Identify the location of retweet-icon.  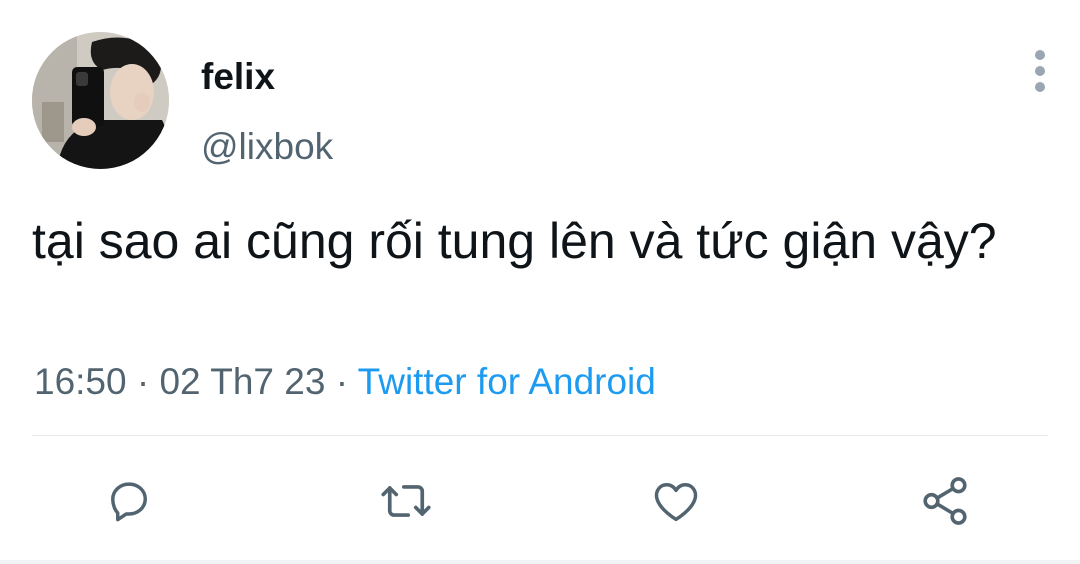
(406, 501).